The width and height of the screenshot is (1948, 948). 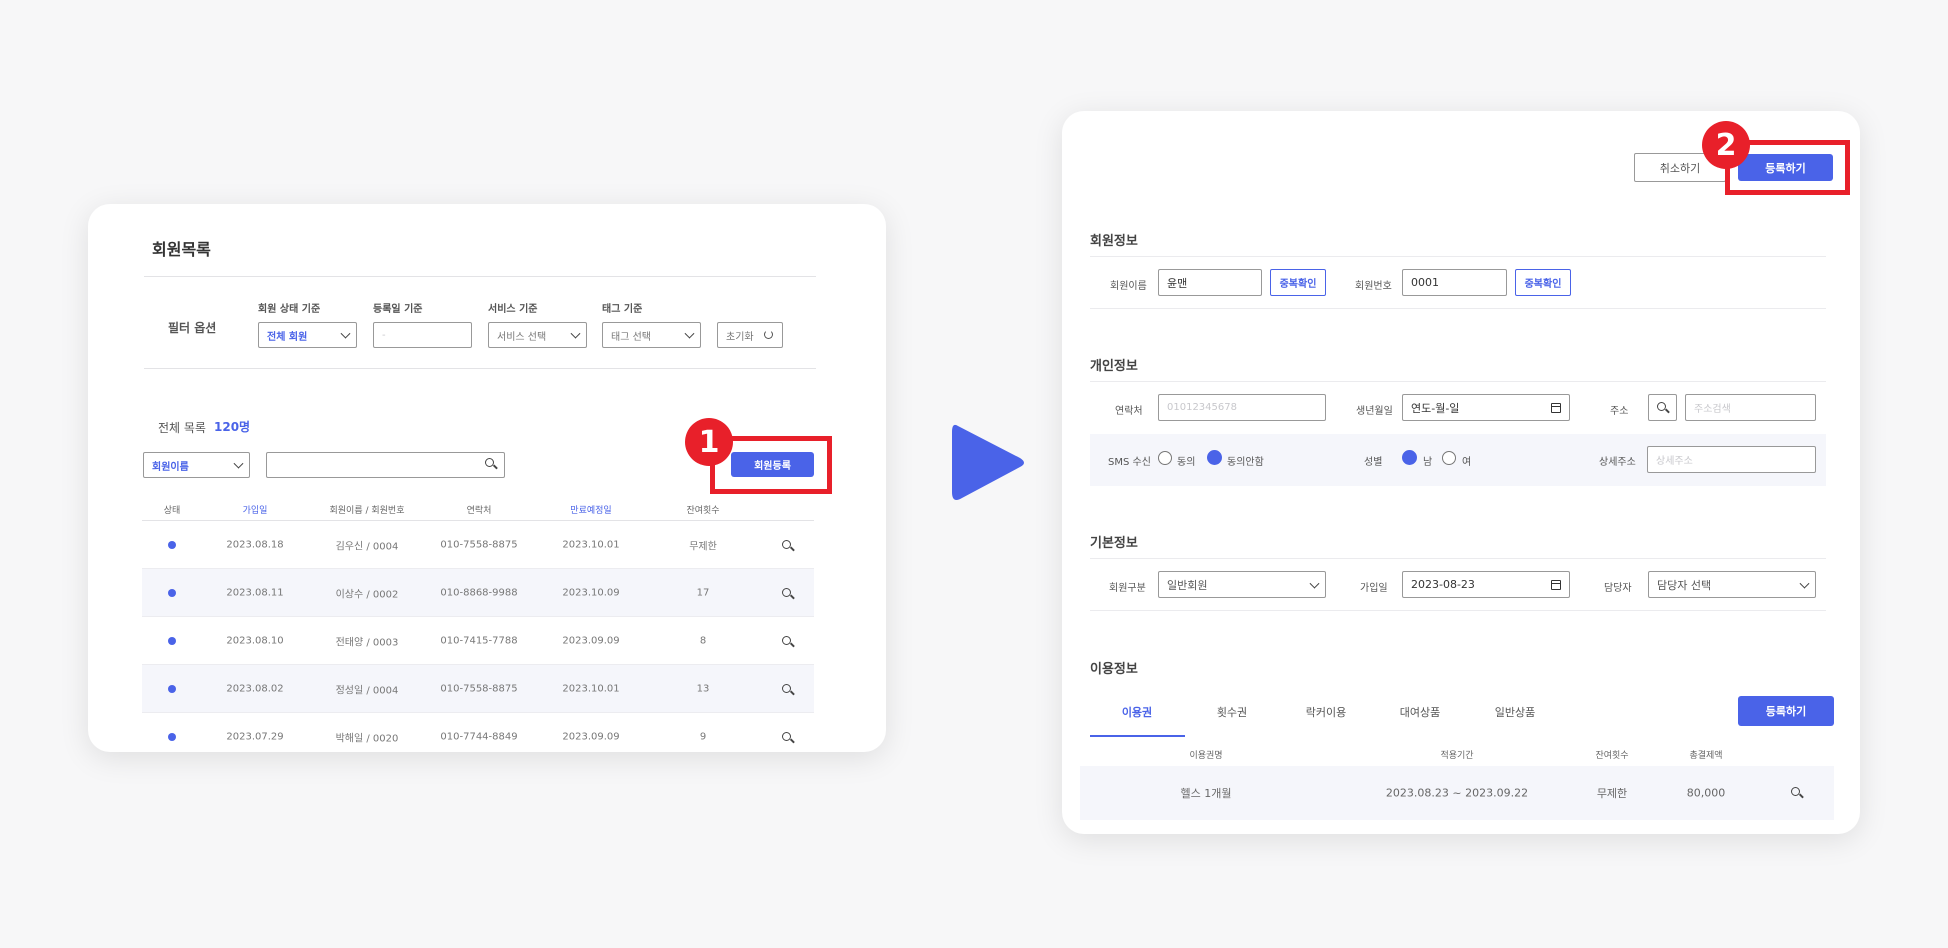 What do you see at coordinates (1206, 793) in the screenshot?
I see `cell-pass-name: 헬스 1개월` at bounding box center [1206, 793].